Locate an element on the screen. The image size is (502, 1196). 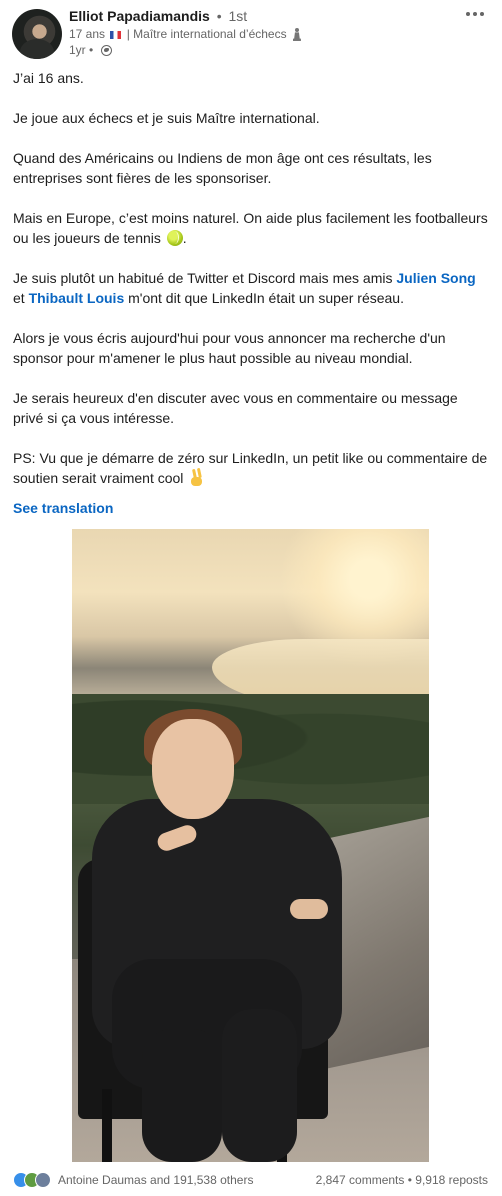
post-age: 1yr is located at coordinates (77, 50).